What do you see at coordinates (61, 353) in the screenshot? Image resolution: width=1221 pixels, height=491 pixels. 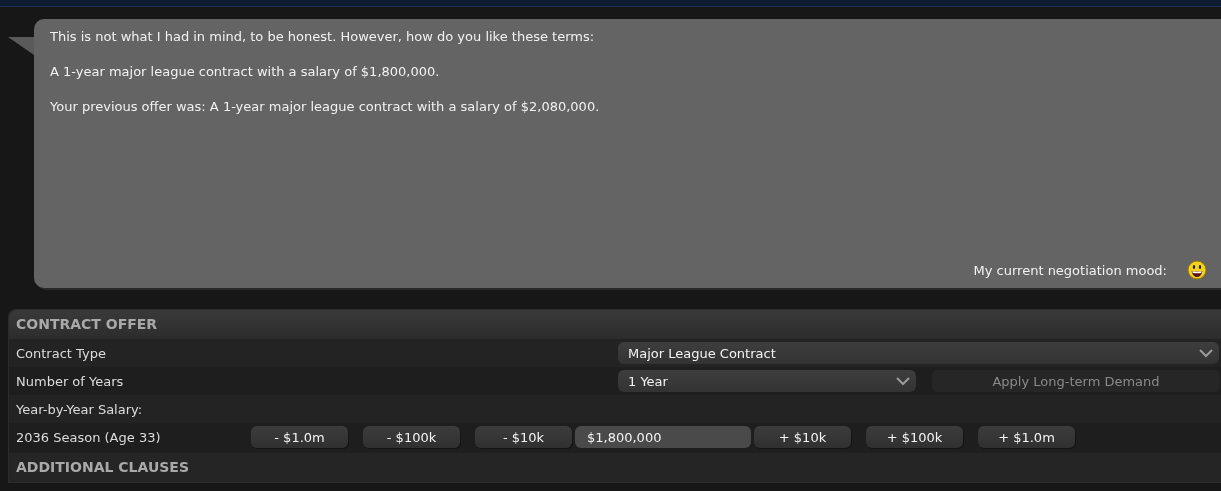 I see `field-label: Contract Type` at bounding box center [61, 353].